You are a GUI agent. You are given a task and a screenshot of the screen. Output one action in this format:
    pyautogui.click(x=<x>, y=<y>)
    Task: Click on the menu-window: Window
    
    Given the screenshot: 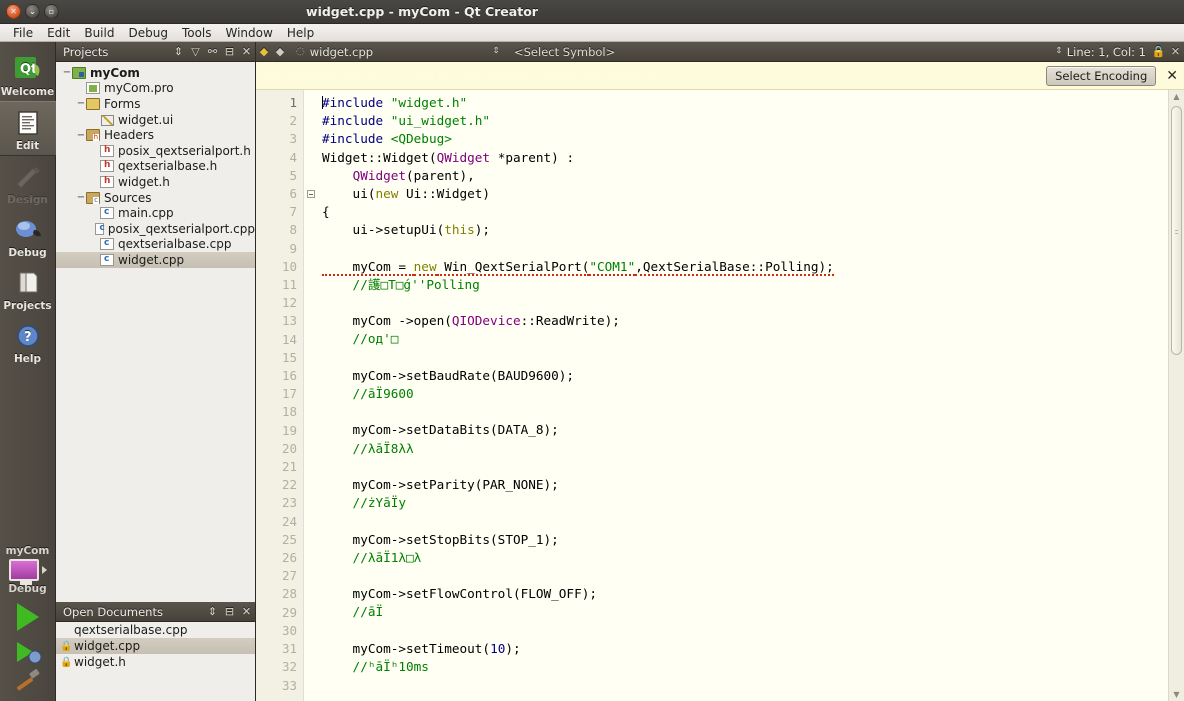 What is the action you would take?
    pyautogui.click(x=249, y=33)
    